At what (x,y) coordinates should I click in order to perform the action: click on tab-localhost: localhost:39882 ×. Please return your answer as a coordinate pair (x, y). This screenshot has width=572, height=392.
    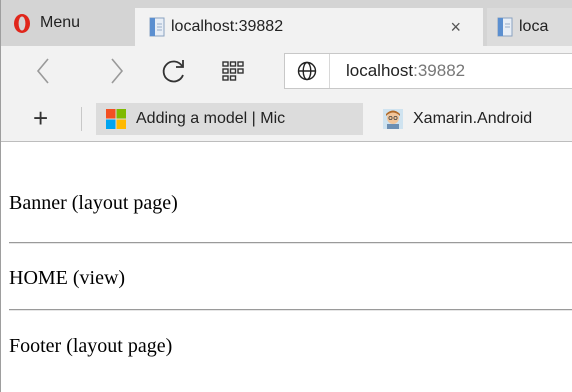
    Looking at the image, I should click on (309, 27).